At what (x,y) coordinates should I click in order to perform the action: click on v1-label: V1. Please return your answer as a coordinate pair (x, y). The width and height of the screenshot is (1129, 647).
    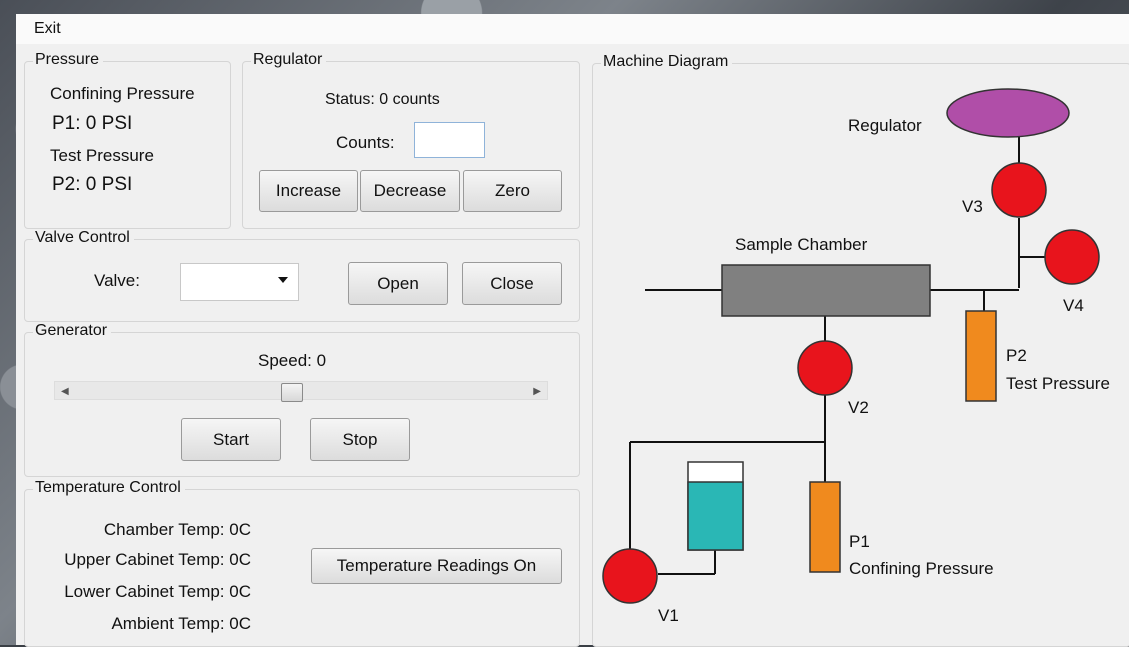
    Looking at the image, I should click on (668, 615).